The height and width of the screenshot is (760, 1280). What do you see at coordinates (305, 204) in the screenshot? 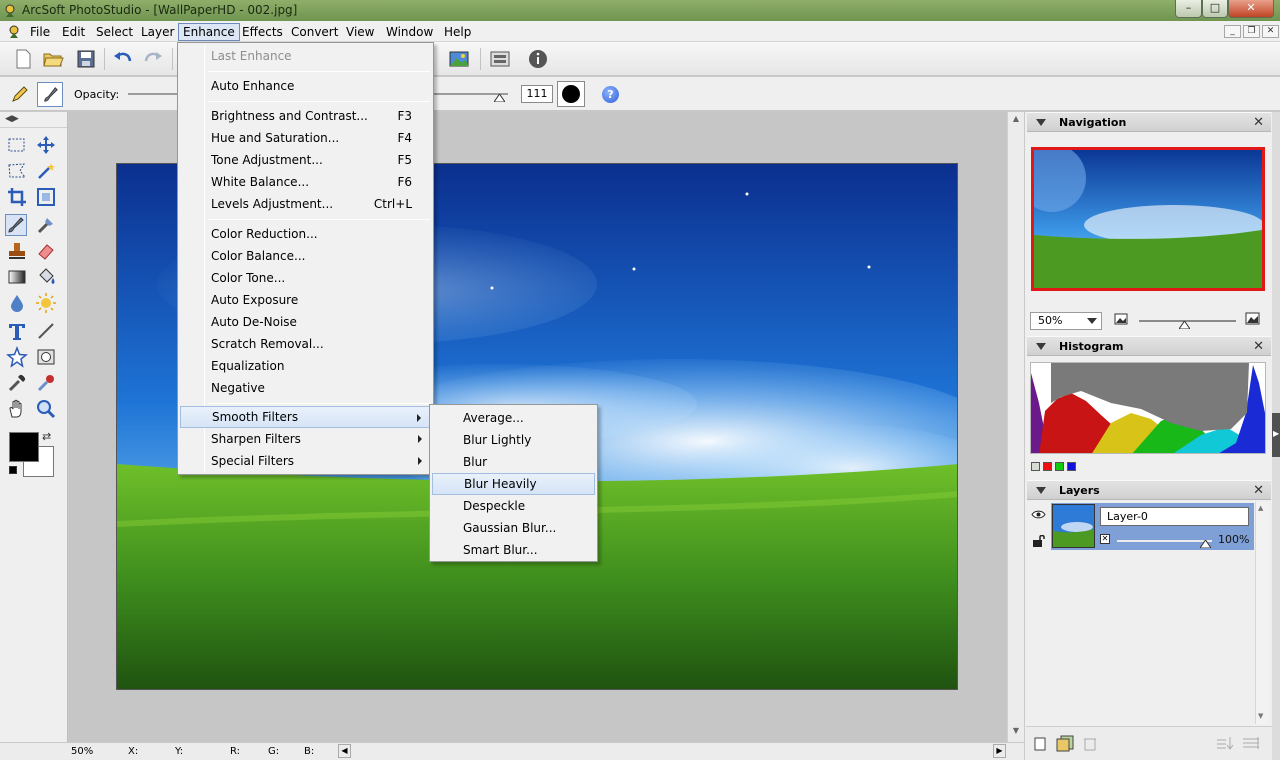
I see `menu-levels-adjustment: Levels Adjustment... Ctrl+L` at bounding box center [305, 204].